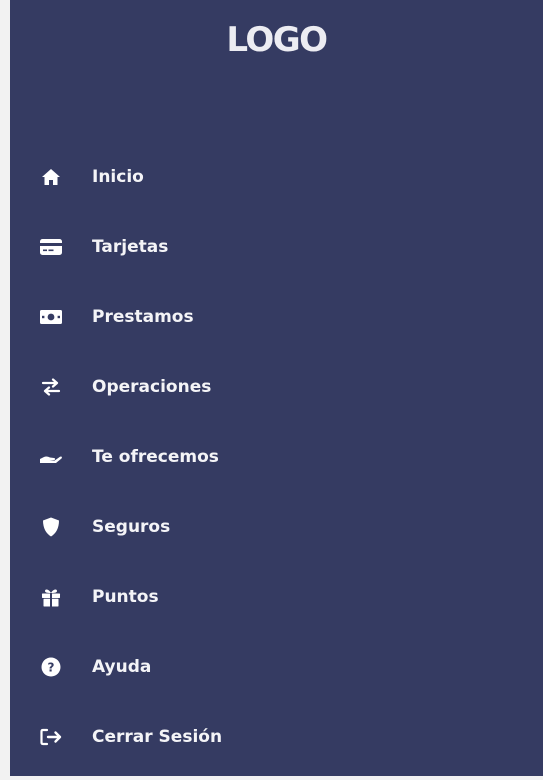 This screenshot has width=543, height=780. Describe the element at coordinates (118, 177) in the screenshot. I see `sidebar-item-label: Inicio` at that location.